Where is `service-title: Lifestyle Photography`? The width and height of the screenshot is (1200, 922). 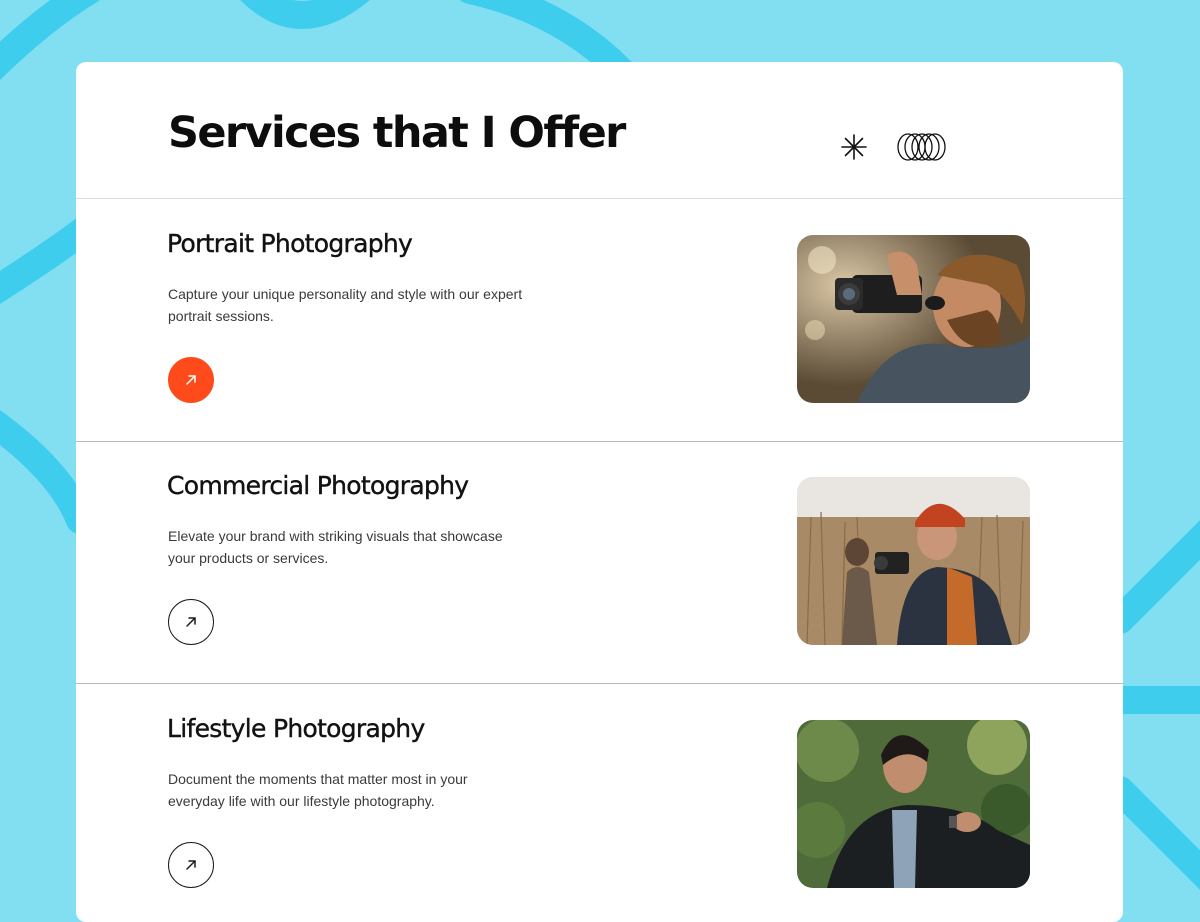
service-title: Lifestyle Photography is located at coordinates (296, 728).